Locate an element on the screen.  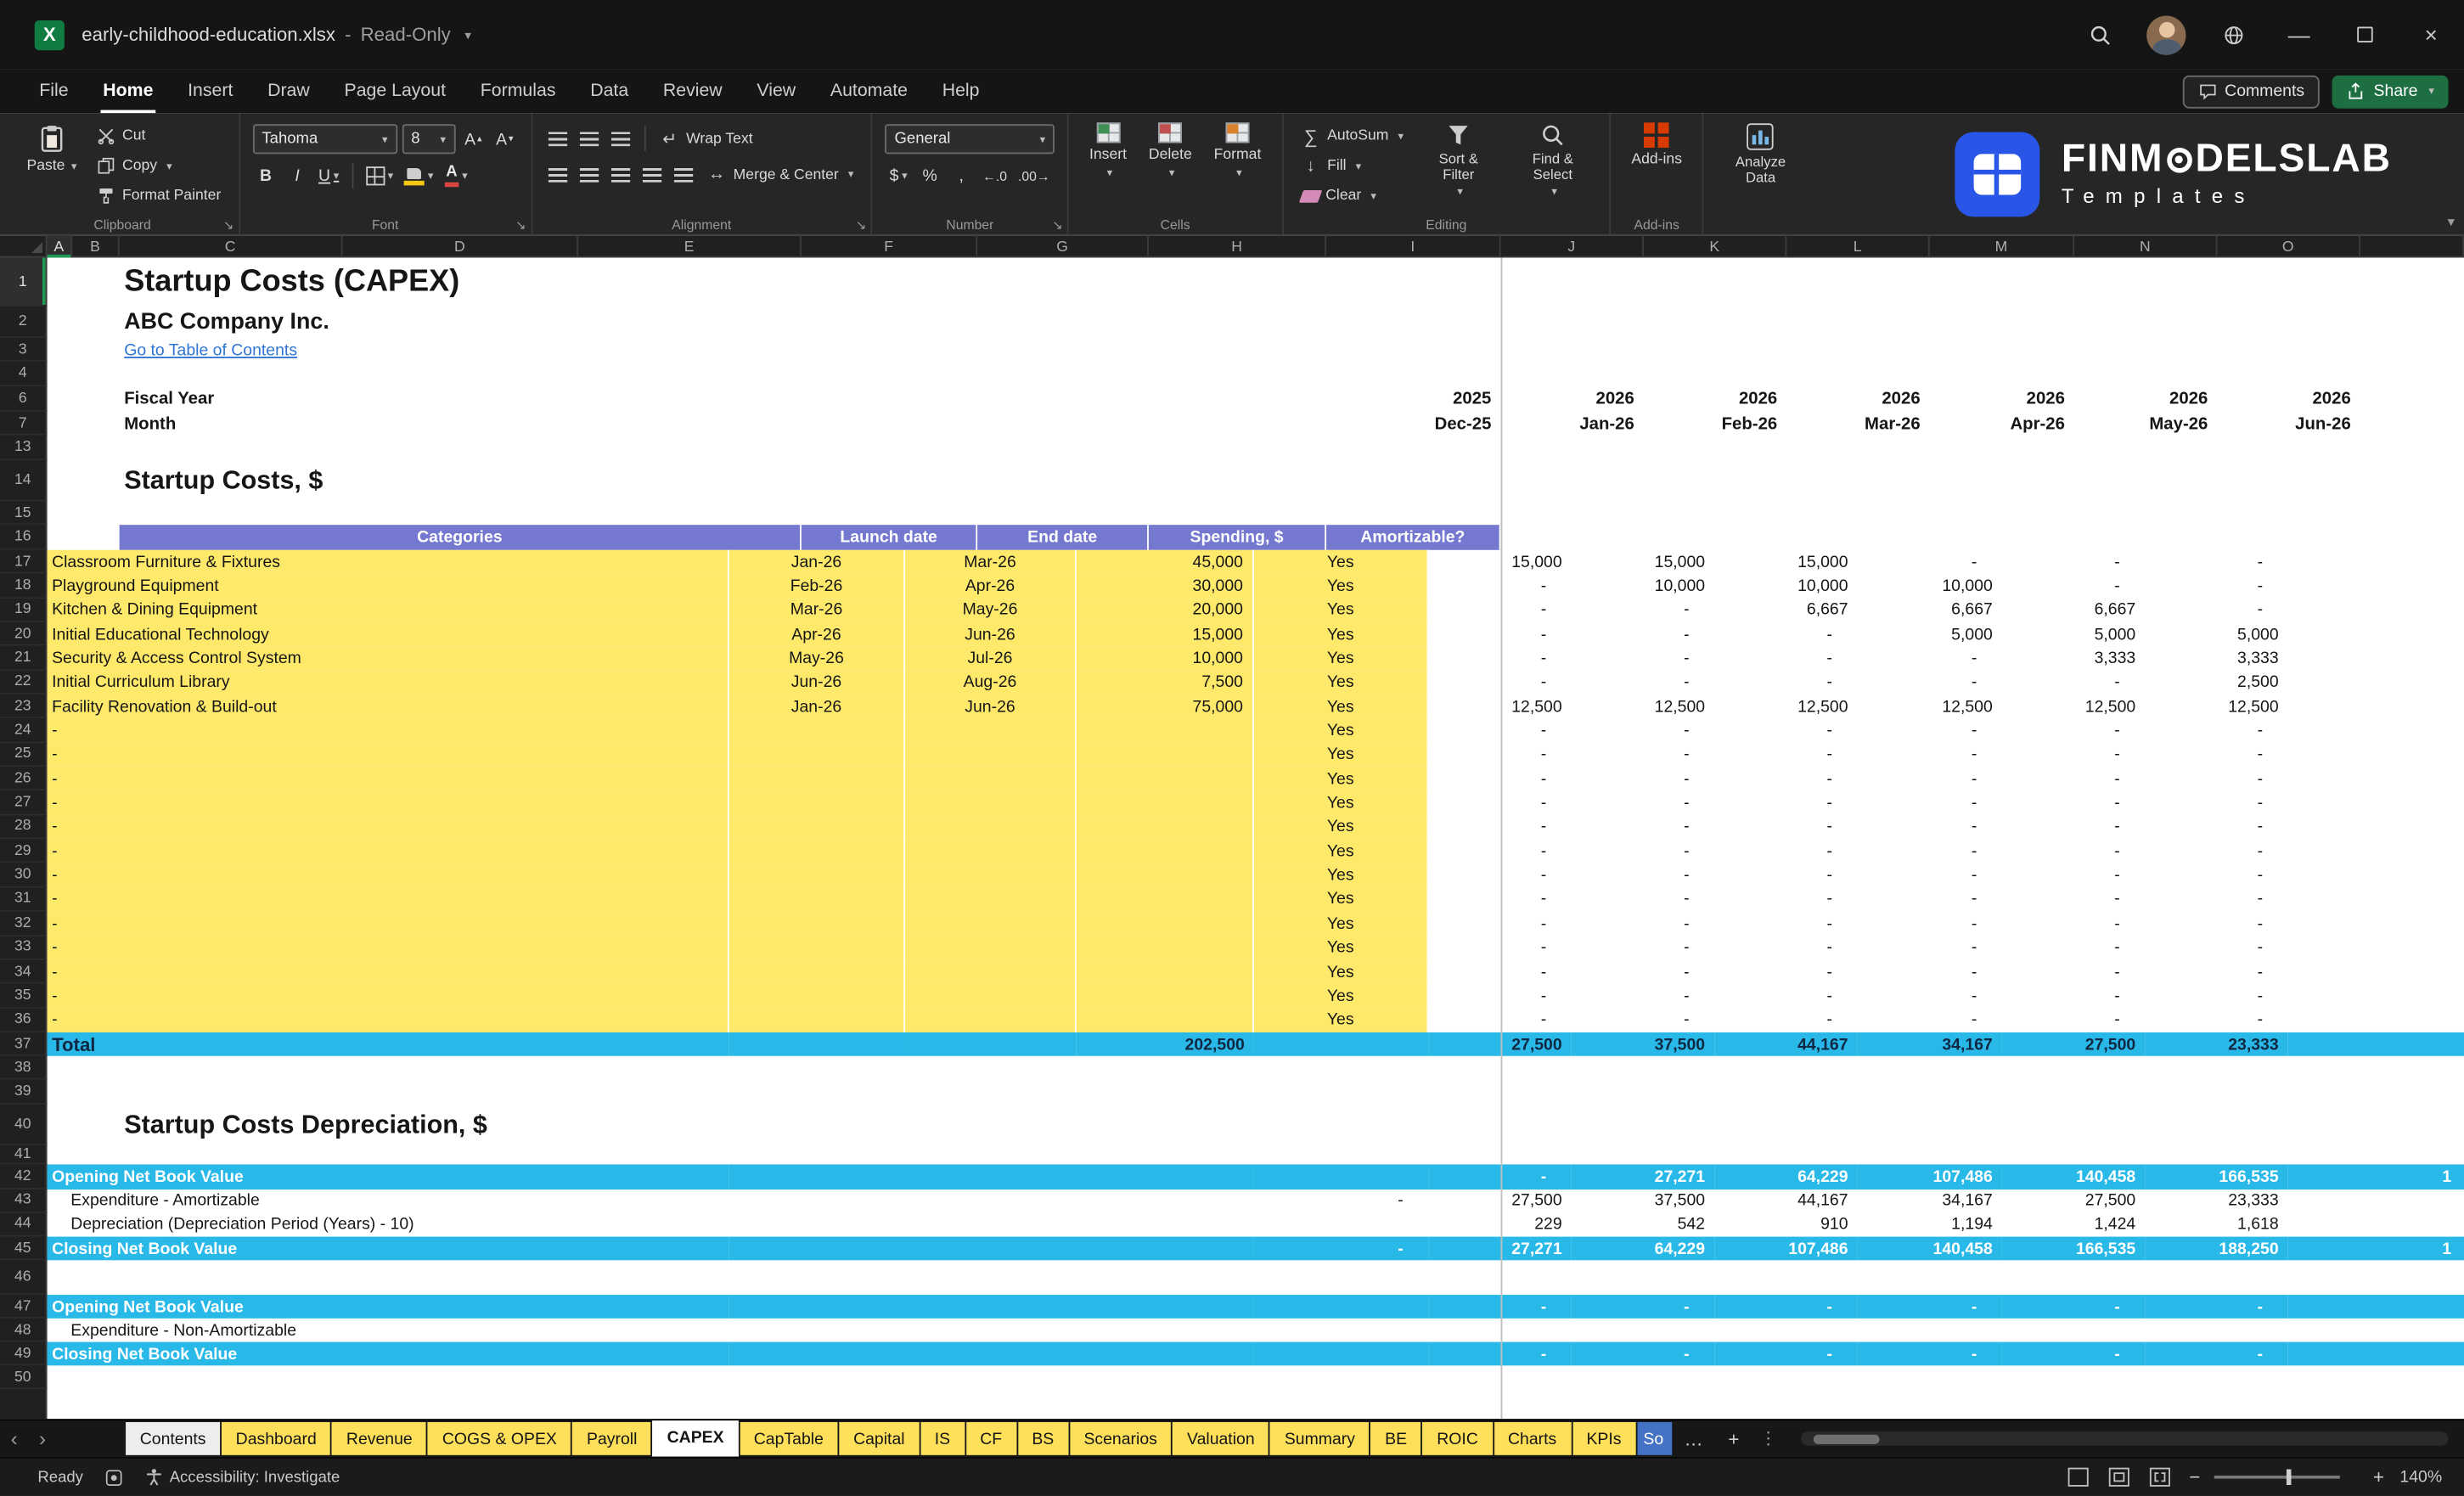
category-cell: Playground Equipment is located at coordinates (388, 586).